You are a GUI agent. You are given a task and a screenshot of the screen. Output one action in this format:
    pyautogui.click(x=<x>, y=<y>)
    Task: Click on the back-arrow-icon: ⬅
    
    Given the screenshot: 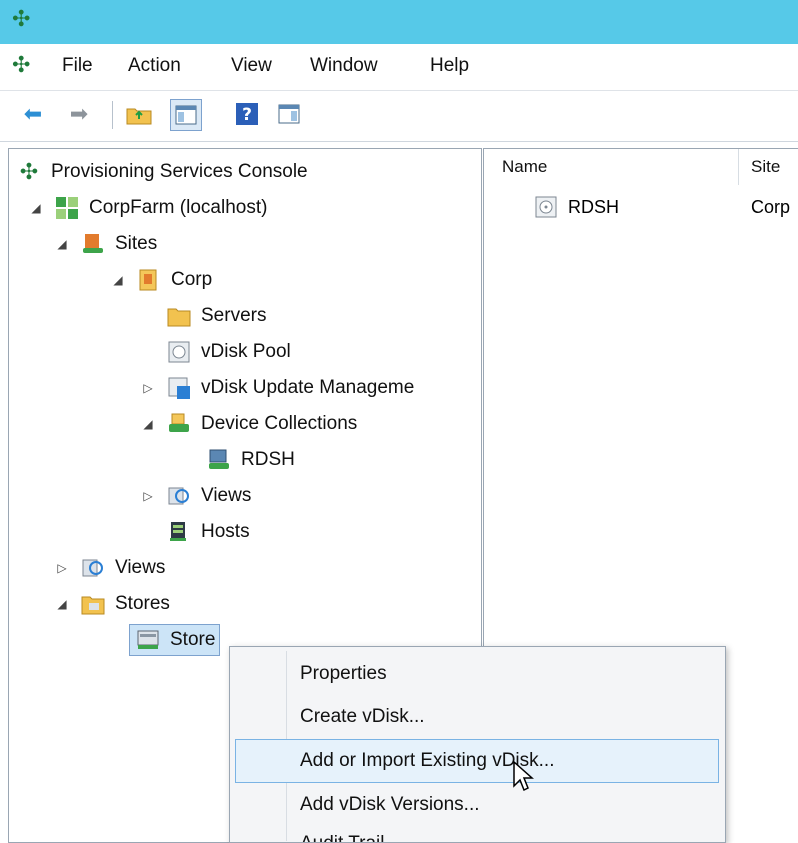 What is the action you would take?
    pyautogui.click(x=33, y=114)
    